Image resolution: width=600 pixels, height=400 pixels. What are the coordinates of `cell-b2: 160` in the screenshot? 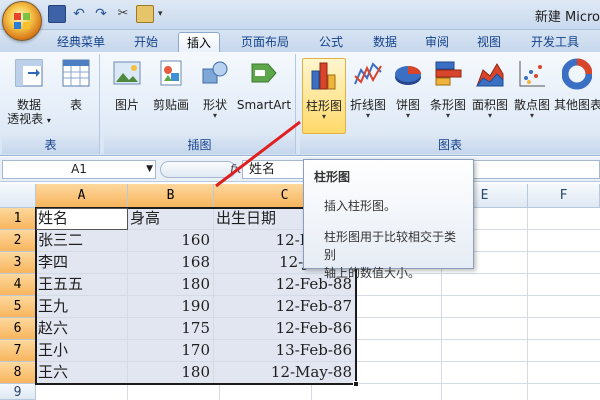 It's located at (171, 241).